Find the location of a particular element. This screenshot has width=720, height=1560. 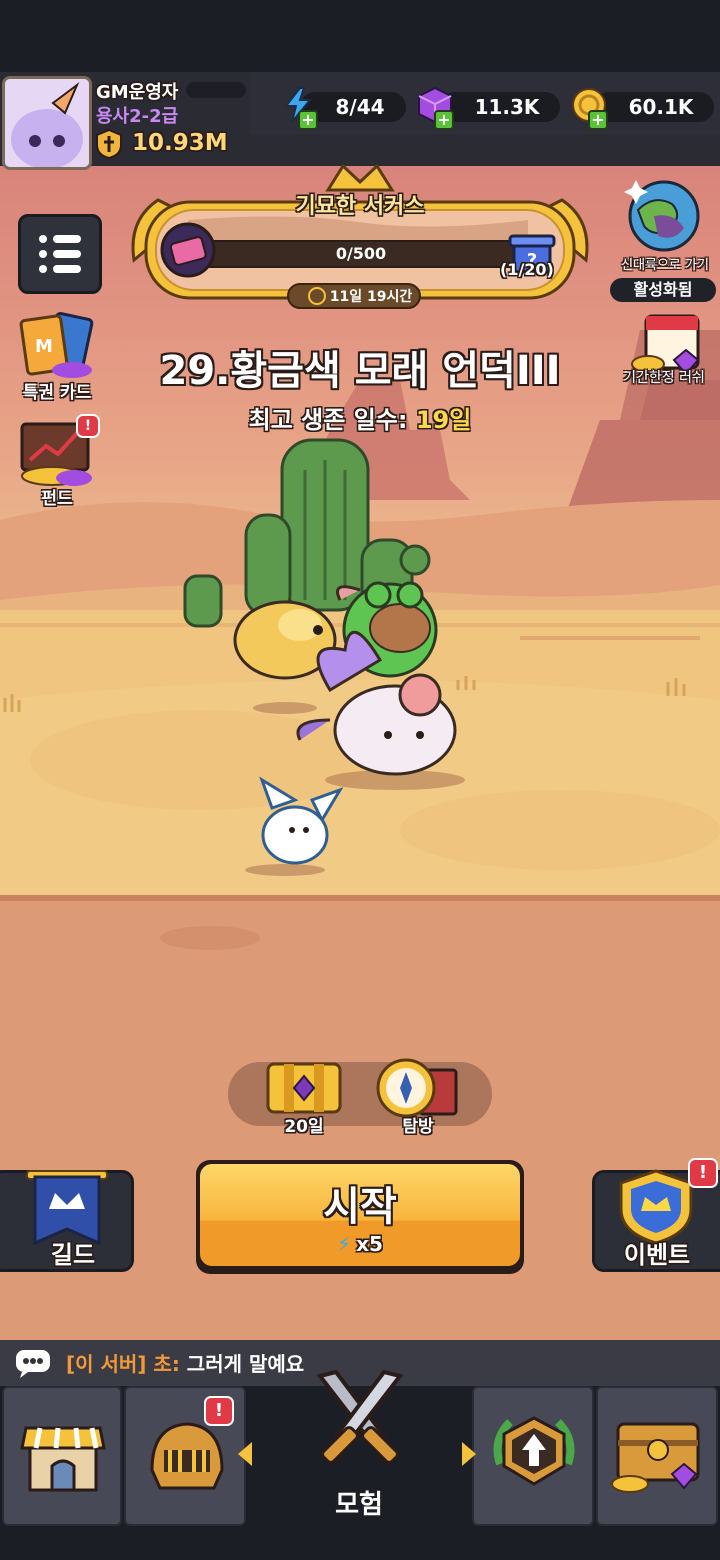

gem-add-button: + is located at coordinates (444, 120).